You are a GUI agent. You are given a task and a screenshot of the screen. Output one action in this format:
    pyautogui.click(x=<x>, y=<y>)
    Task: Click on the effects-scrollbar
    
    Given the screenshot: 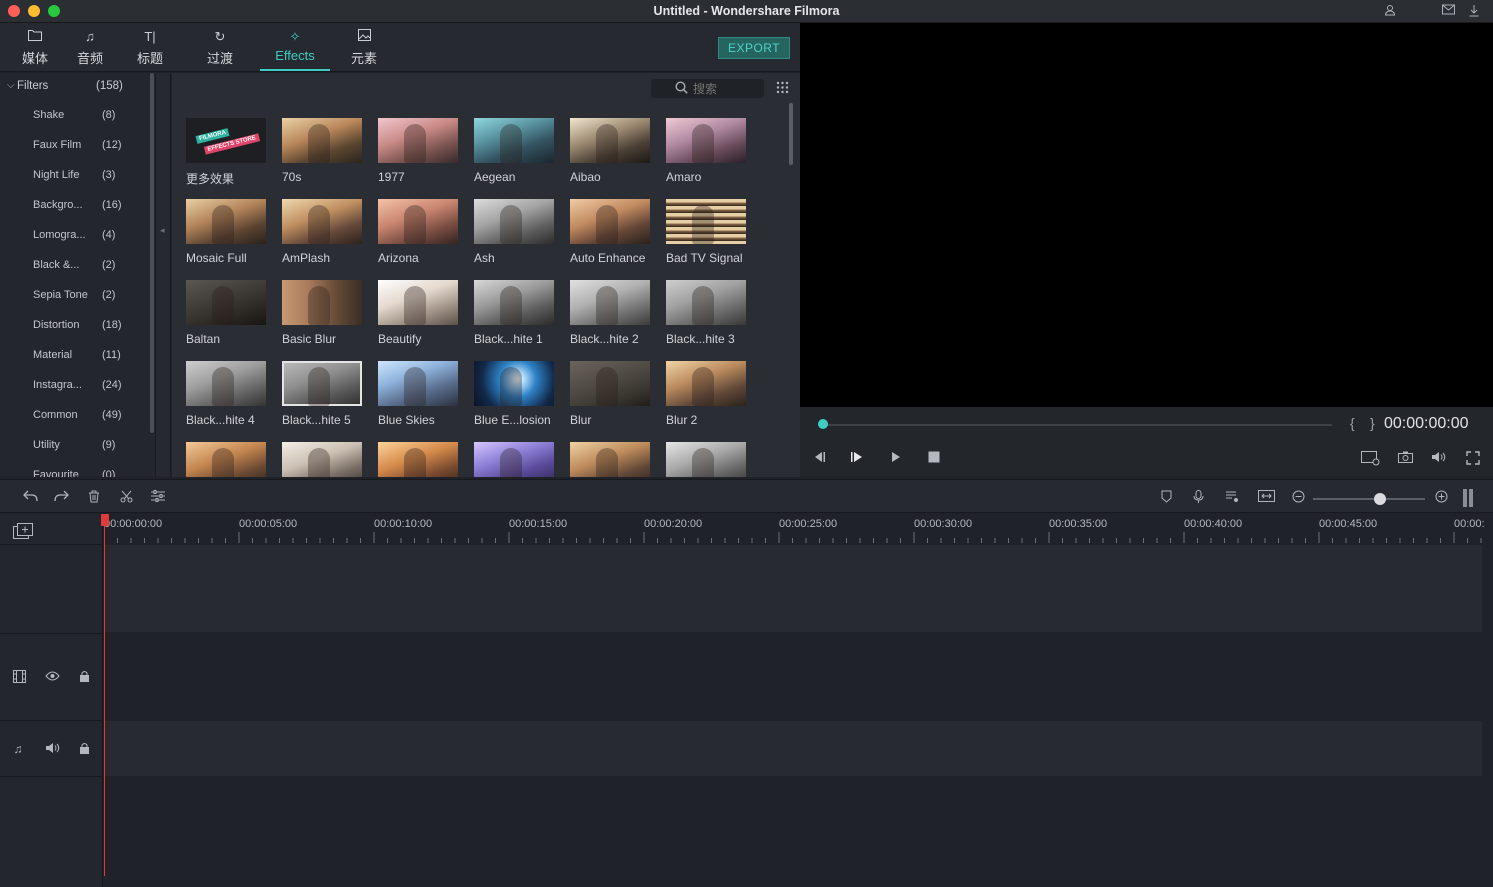 What is the action you would take?
    pyautogui.click(x=791, y=134)
    